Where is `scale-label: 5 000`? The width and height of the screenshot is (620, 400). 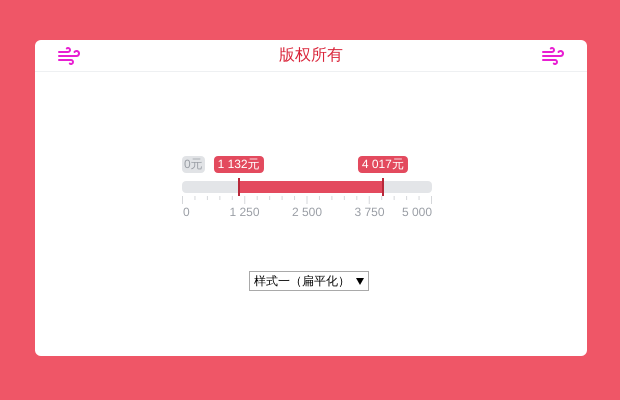 scale-label: 5 000 is located at coordinates (417, 212).